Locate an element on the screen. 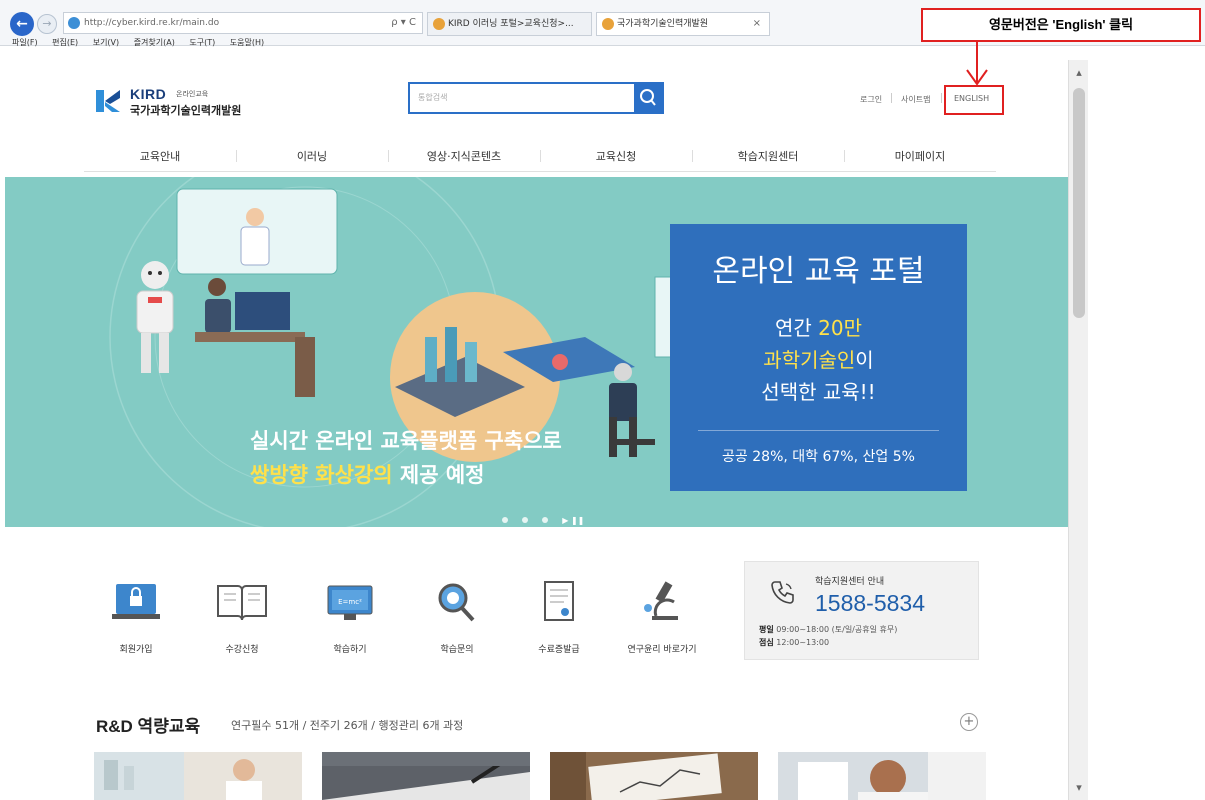  logo-kird-text: KIRD is located at coordinates (148, 94).